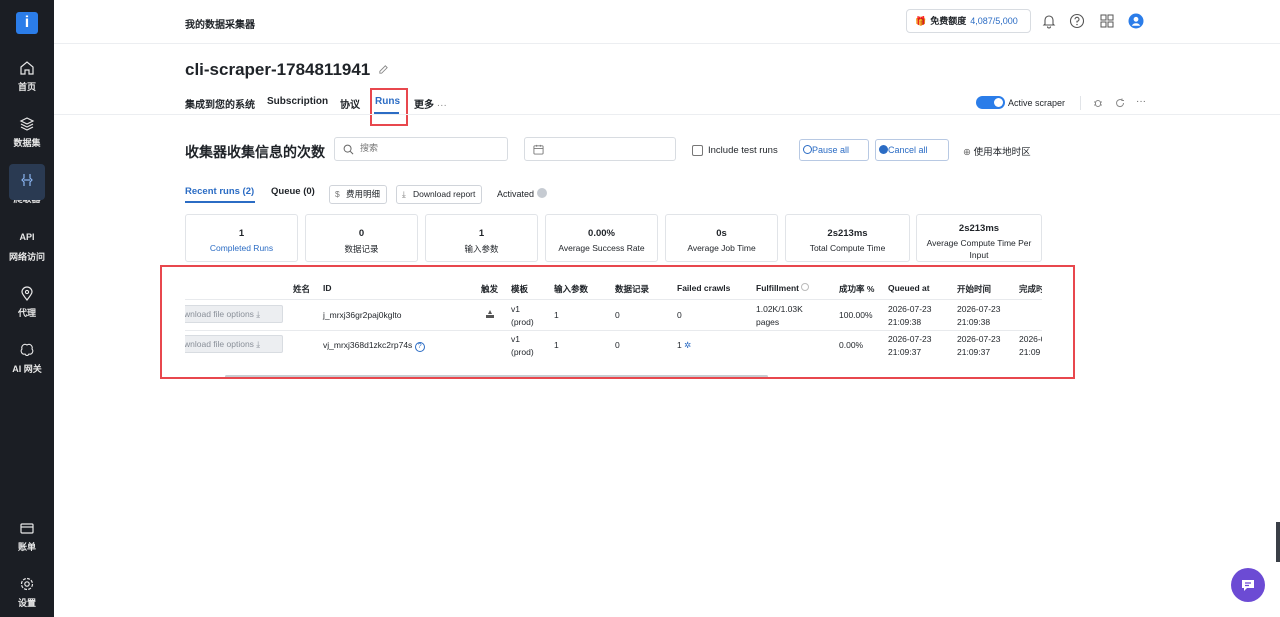  I want to click on stat-label: Total Compute Time, so click(847, 248).